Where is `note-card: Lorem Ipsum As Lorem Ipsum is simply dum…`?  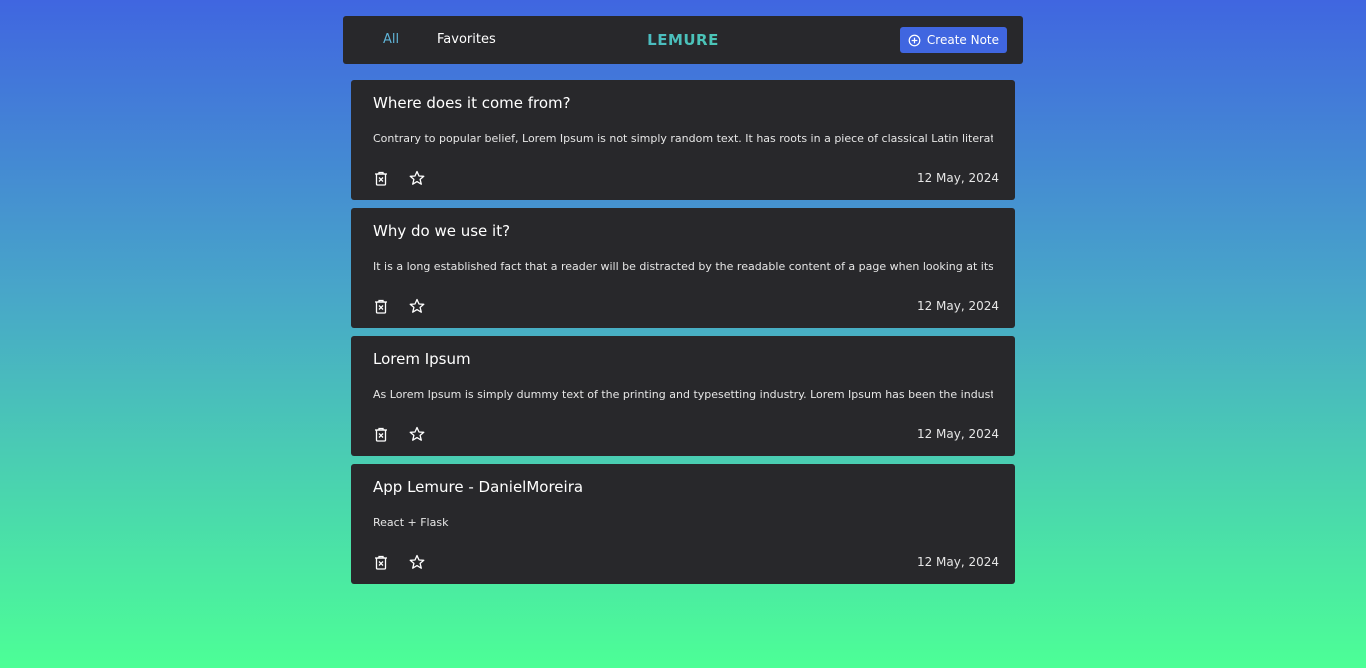 note-card: Lorem Ipsum As Lorem Ipsum is simply dum… is located at coordinates (683, 396).